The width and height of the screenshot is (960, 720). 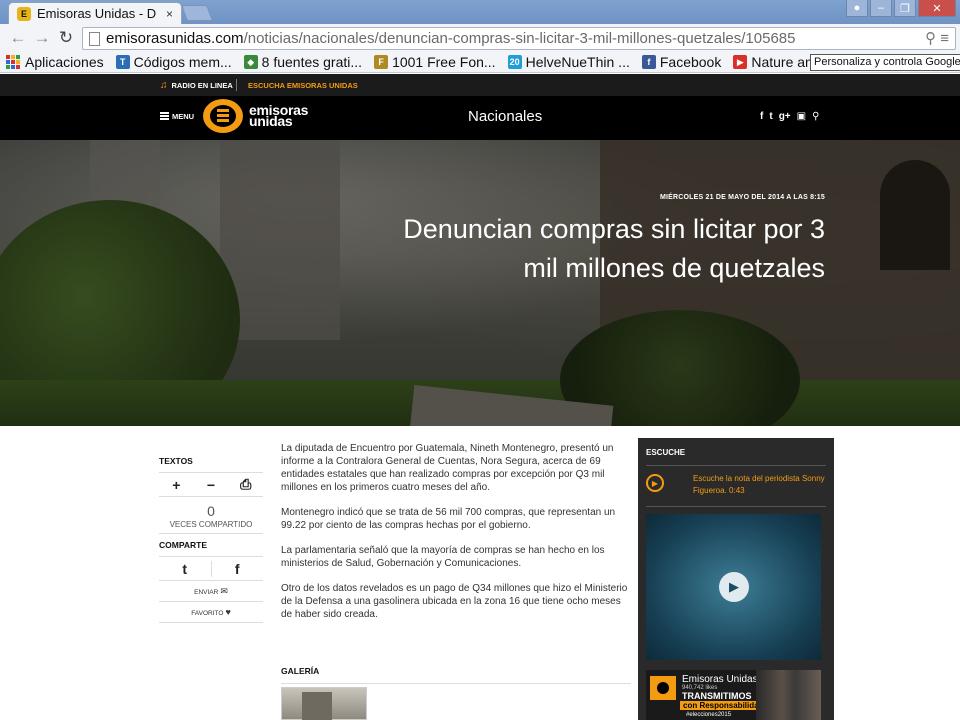 What do you see at coordinates (801, 116) in the screenshot?
I see `youtube-icon: ▣` at bounding box center [801, 116].